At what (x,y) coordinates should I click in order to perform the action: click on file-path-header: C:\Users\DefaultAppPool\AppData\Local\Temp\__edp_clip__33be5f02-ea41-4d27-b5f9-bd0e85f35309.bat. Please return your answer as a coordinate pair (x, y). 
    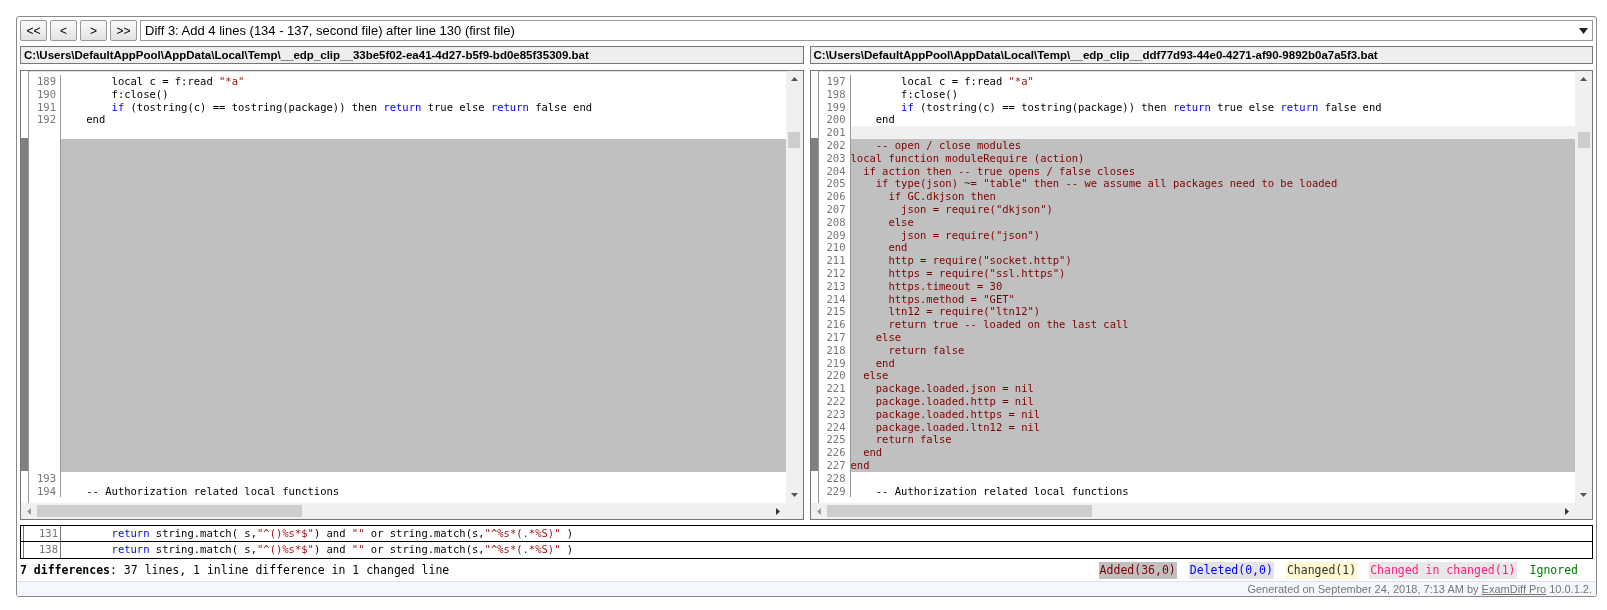
    Looking at the image, I should click on (412, 55).